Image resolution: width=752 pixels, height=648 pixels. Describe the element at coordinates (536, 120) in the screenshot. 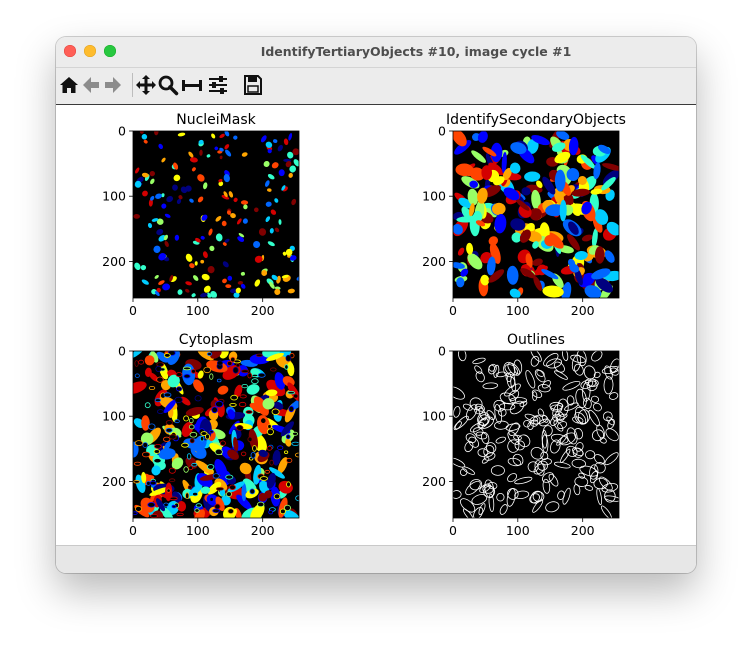

I see `panel-title: IdentifySecondaryObjects` at that location.